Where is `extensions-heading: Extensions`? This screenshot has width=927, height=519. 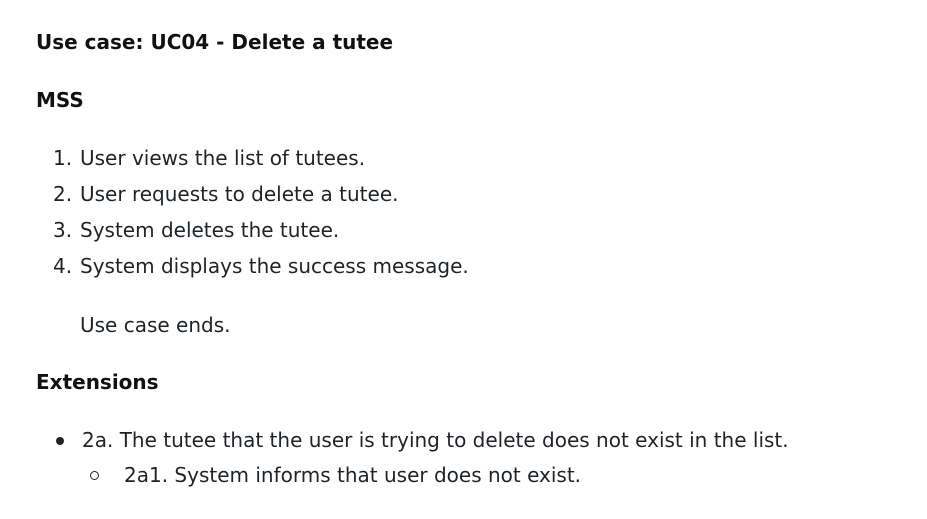 extensions-heading: Extensions is located at coordinates (97, 382).